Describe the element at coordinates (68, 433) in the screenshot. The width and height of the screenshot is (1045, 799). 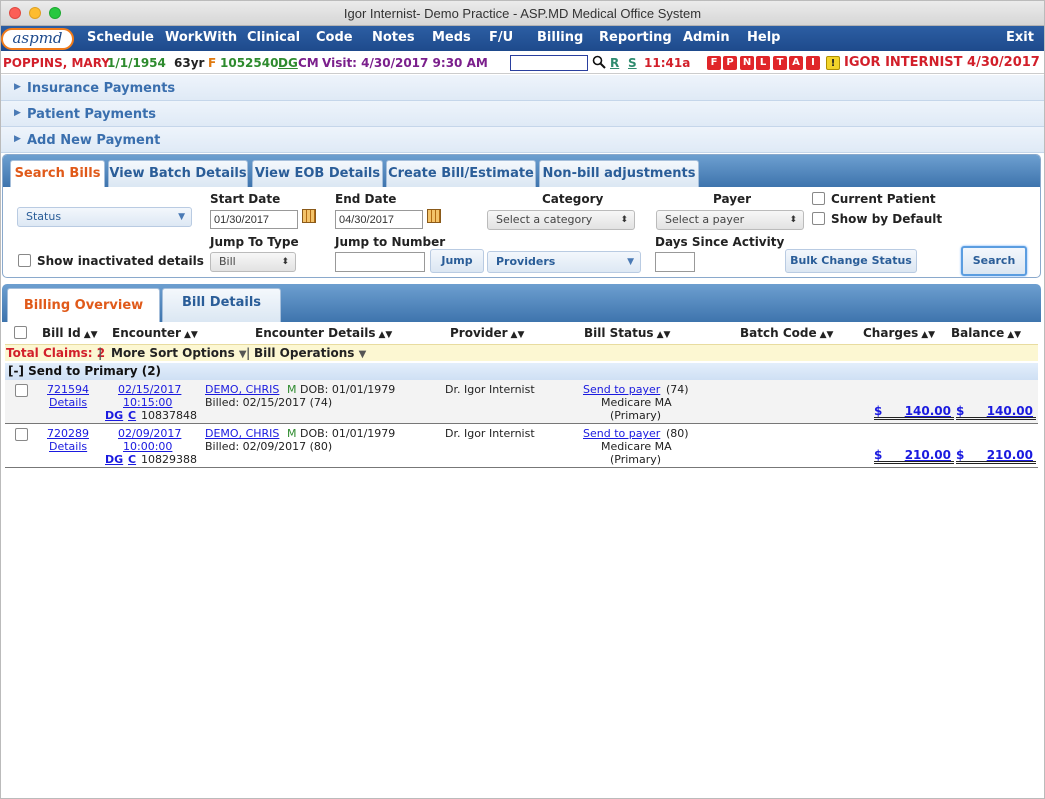
I see `bill-id-link: 720289` at that location.